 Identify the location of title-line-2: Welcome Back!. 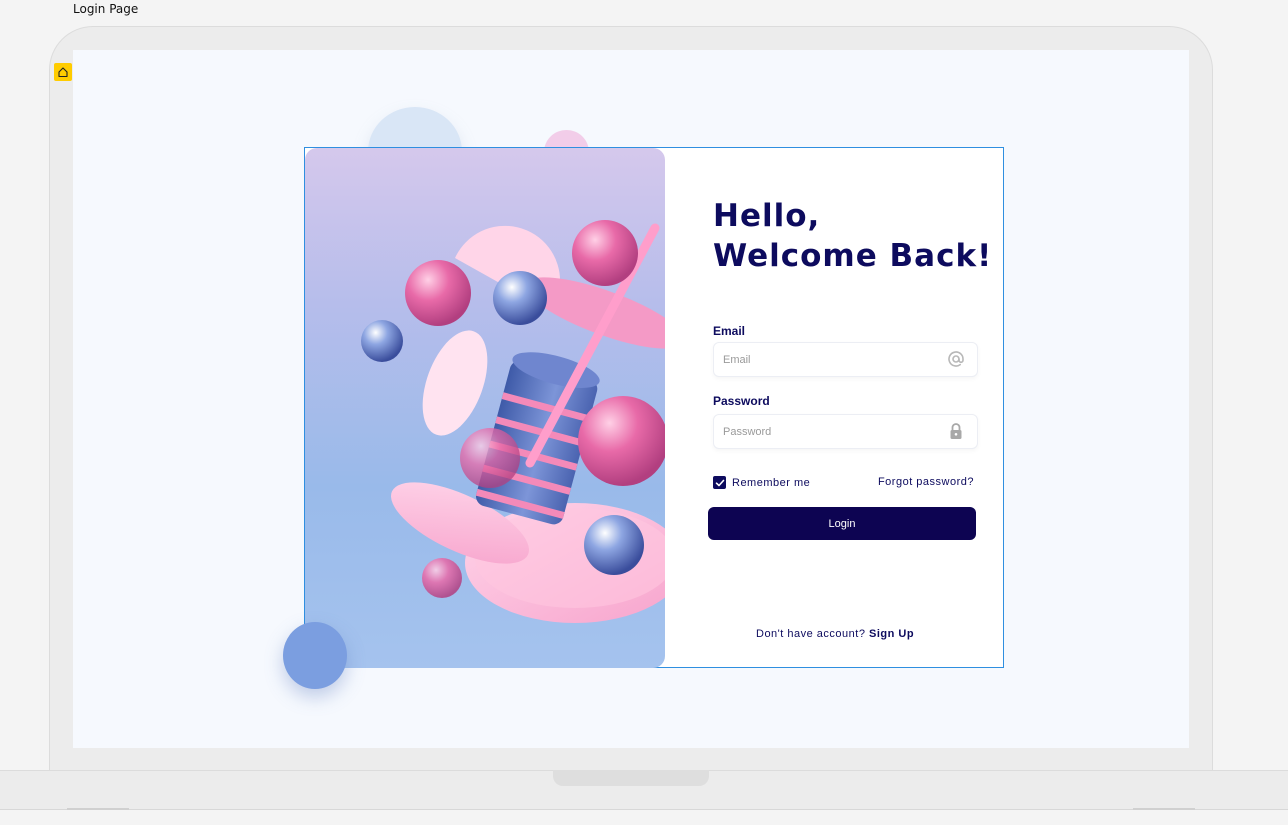
(853, 256).